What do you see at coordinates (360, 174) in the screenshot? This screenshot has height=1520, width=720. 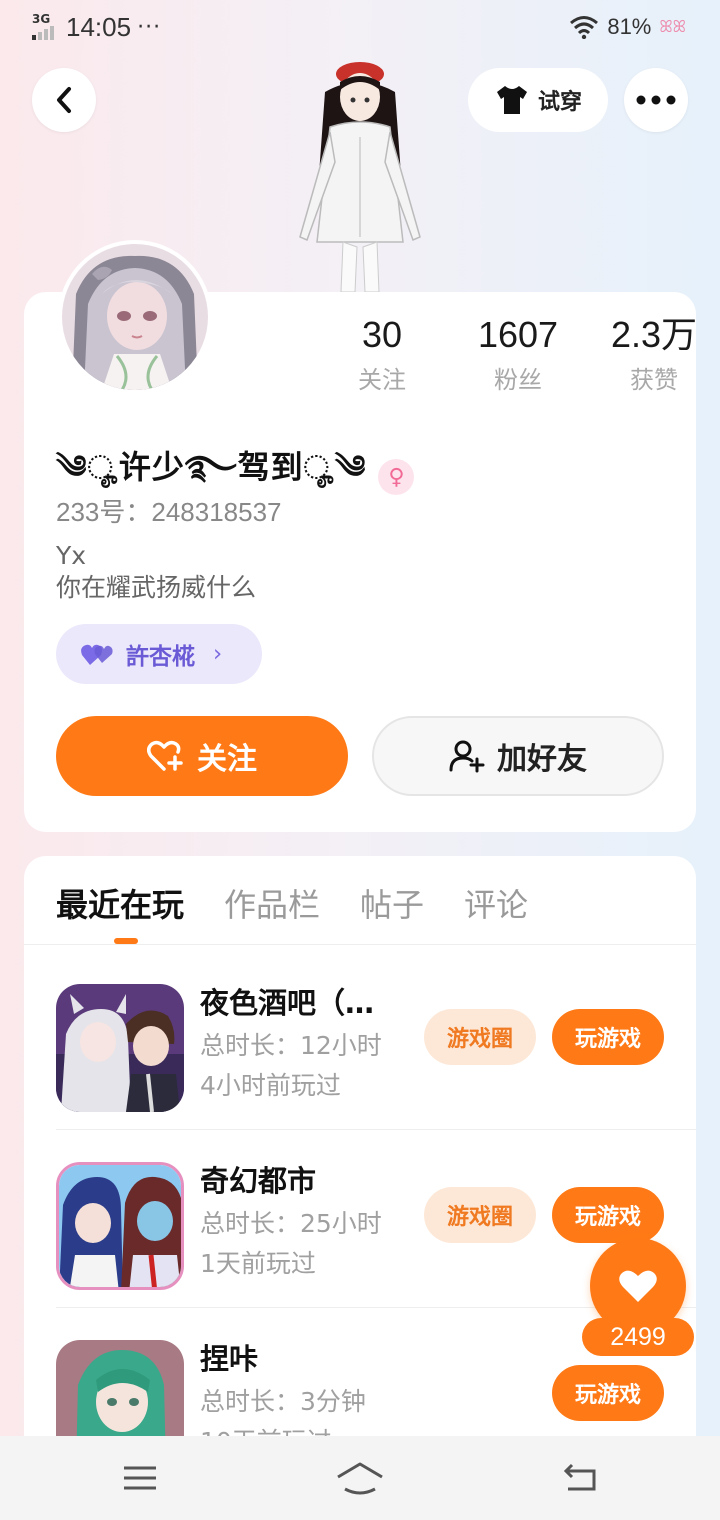 I see `avatar-3d-figure` at bounding box center [360, 174].